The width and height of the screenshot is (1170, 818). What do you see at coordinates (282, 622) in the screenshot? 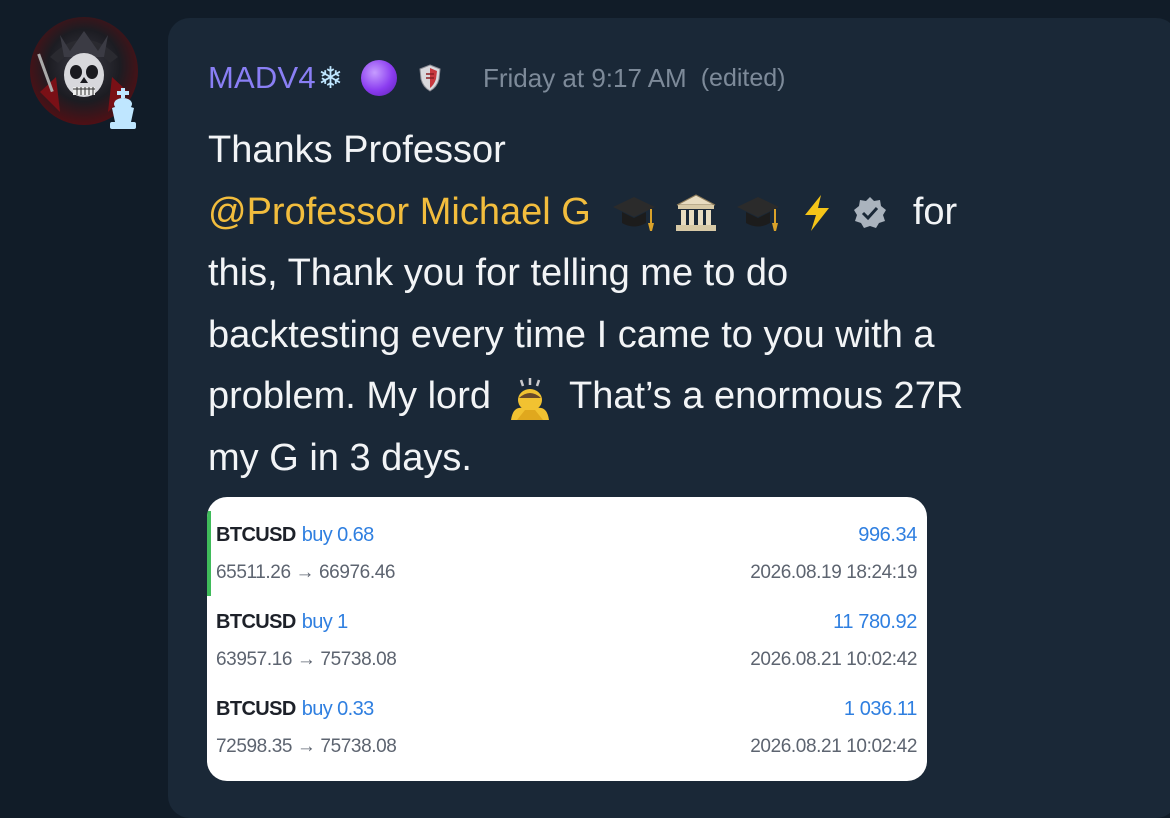
I see `trade-symbol: BTCUSD buy 1` at bounding box center [282, 622].